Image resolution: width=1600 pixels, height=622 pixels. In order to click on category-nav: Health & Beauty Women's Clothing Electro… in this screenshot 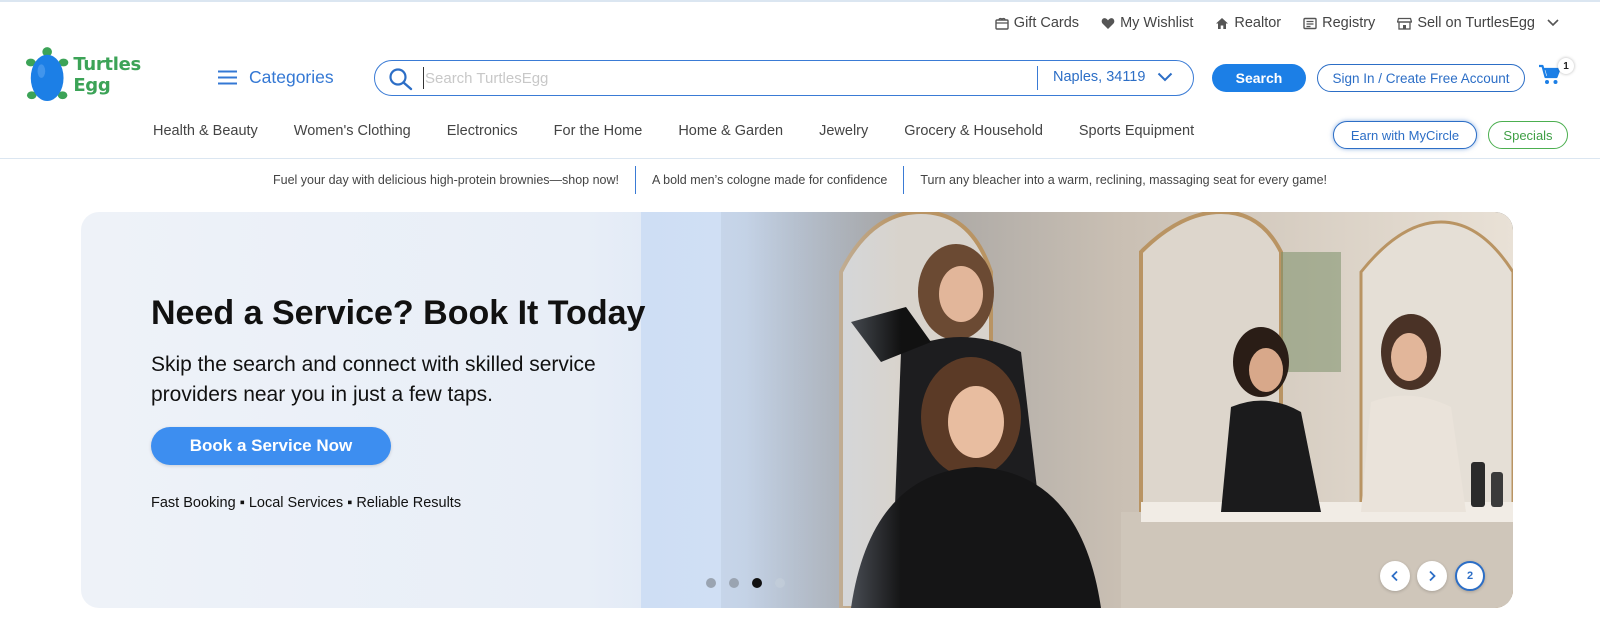, I will do `click(673, 131)`.